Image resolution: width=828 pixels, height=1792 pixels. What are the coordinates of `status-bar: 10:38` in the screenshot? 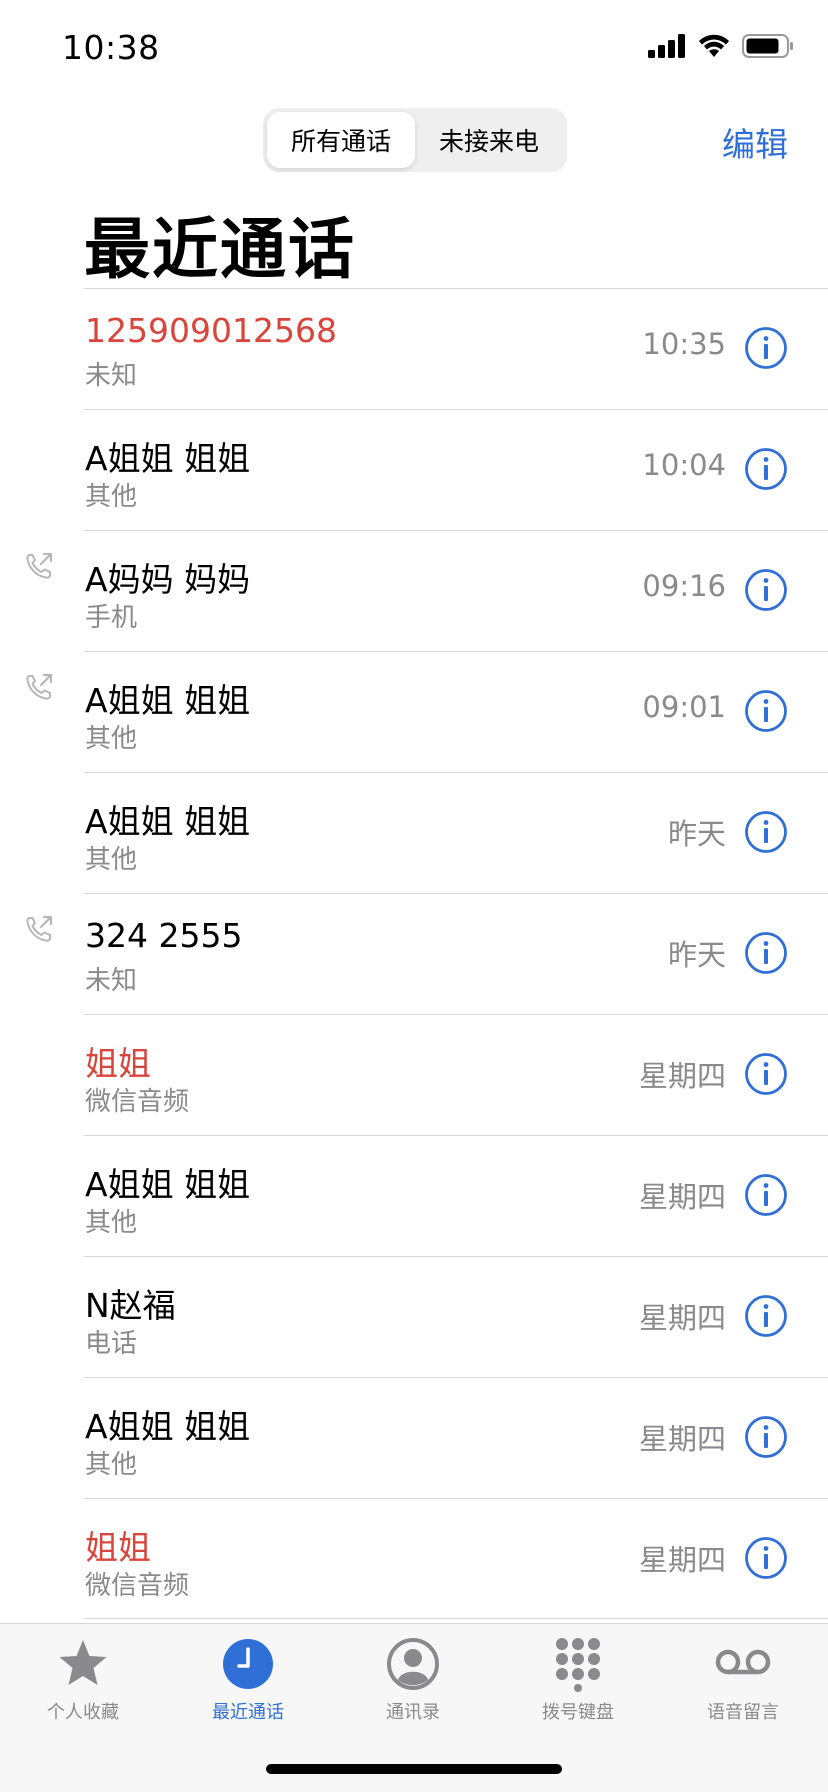 It's located at (414, 50).